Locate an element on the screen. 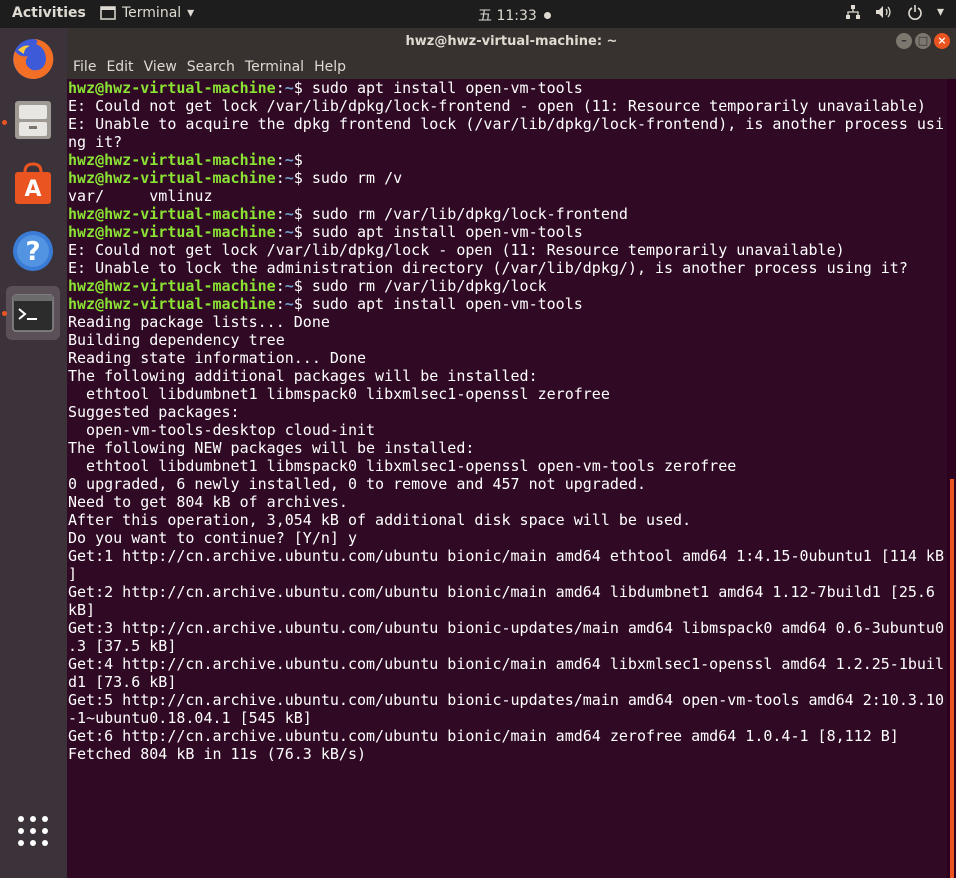 The height and width of the screenshot is (878, 956). menu-help: Help is located at coordinates (330, 67).